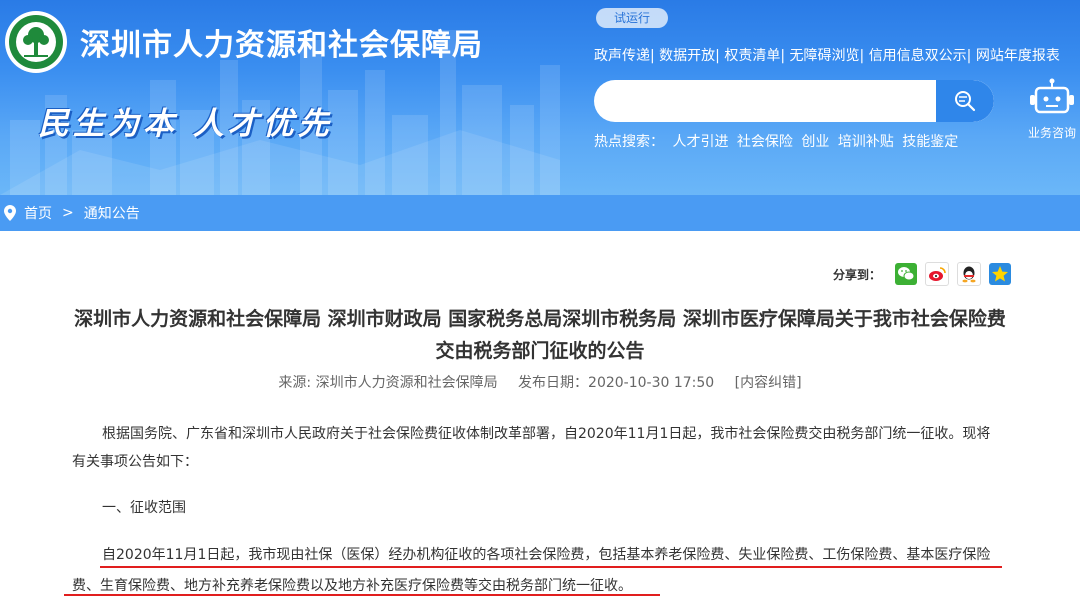 The width and height of the screenshot is (1080, 611). I want to click on share-label: 分享到：, so click(857, 274).